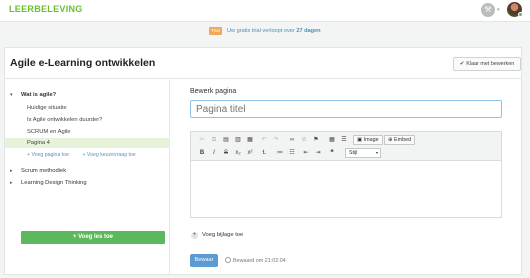 The height and width of the screenshot is (278, 530). I want to click on add-page-label: Voeg pagina toe, so click(50, 155).